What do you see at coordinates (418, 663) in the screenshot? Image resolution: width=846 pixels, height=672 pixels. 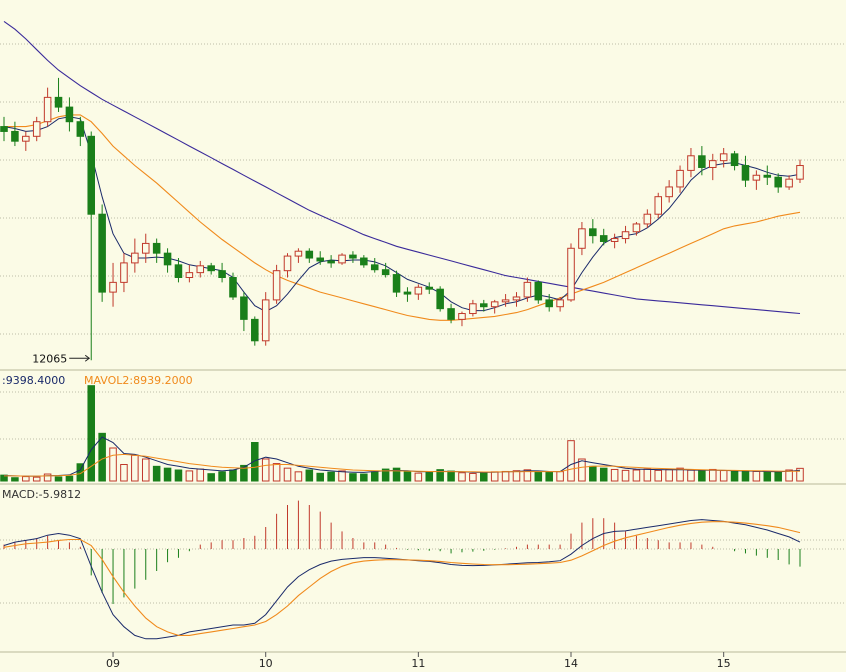 I see `x-tick-label: 11` at bounding box center [418, 663].